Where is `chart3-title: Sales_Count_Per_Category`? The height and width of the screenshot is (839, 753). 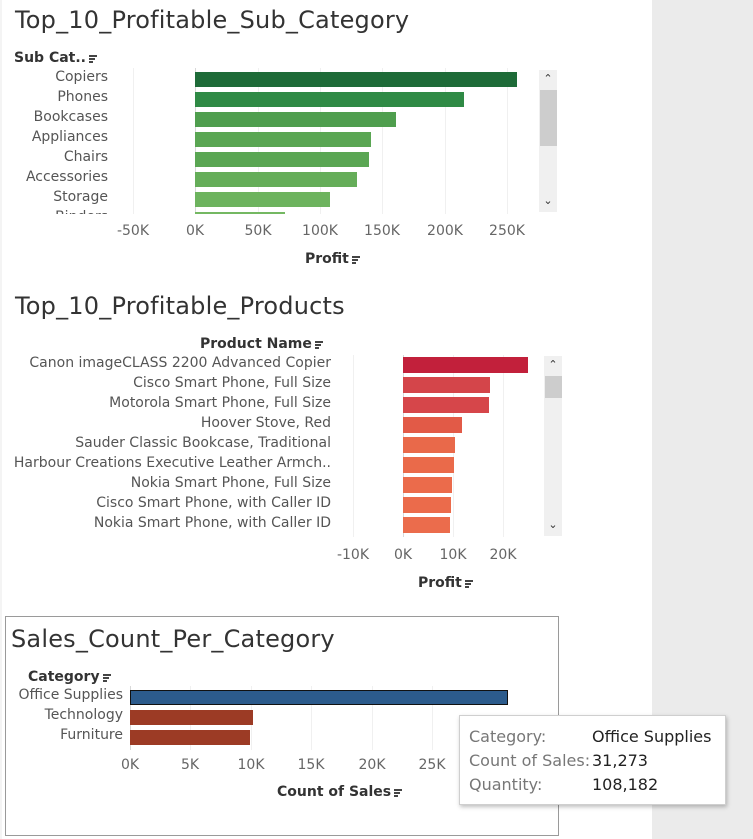
chart3-title: Sales_Count_Per_Category is located at coordinates (173, 639).